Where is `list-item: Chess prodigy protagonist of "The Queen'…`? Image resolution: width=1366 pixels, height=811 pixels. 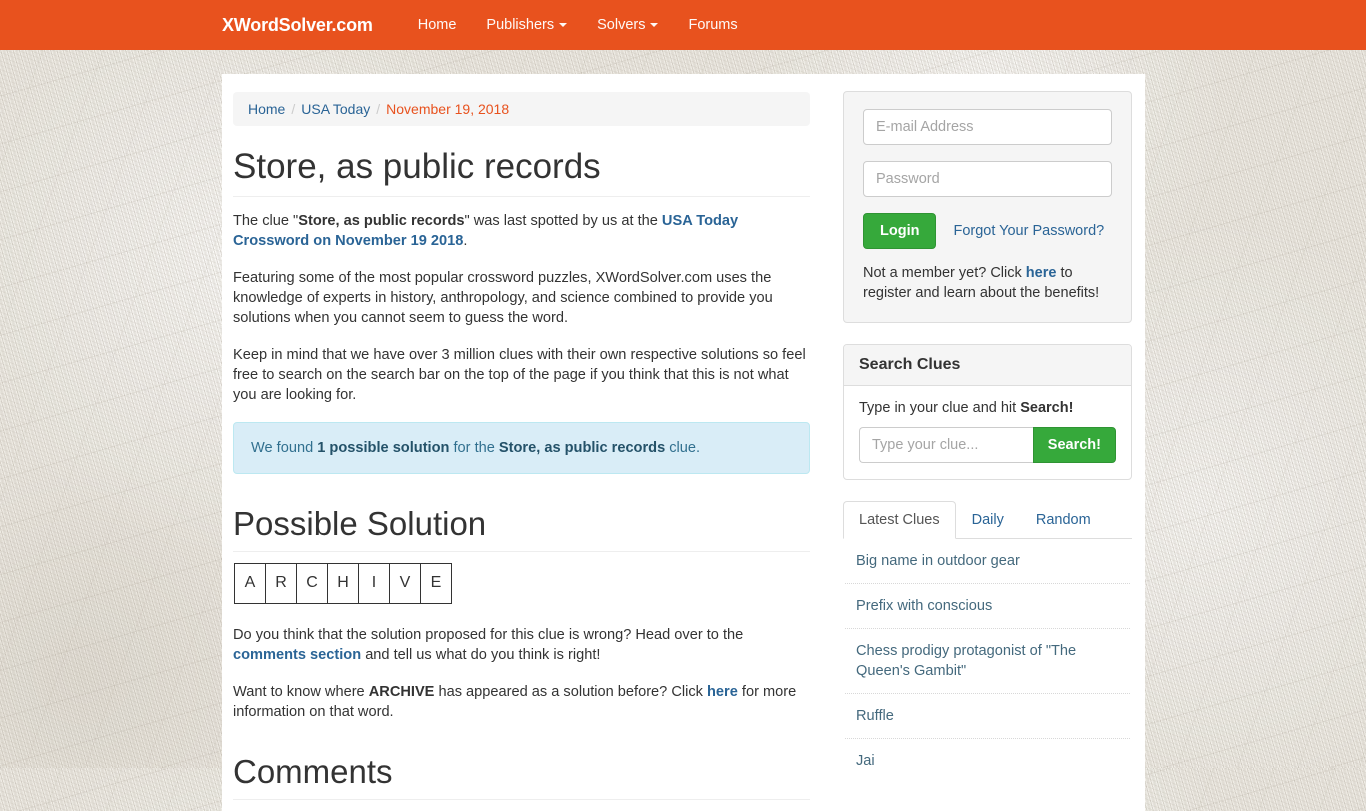 list-item: Chess prodigy protagonist of "The Queen'… is located at coordinates (987, 661).